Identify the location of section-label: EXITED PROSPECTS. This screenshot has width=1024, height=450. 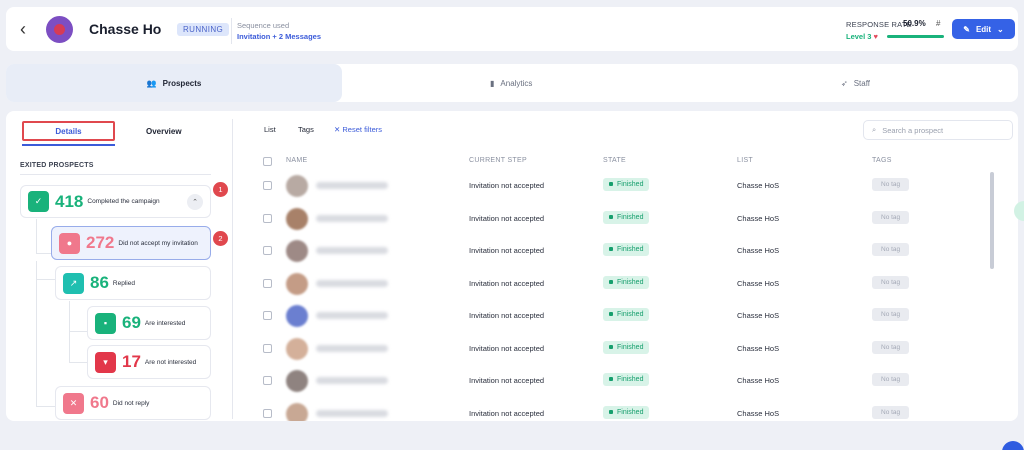
(57, 165).